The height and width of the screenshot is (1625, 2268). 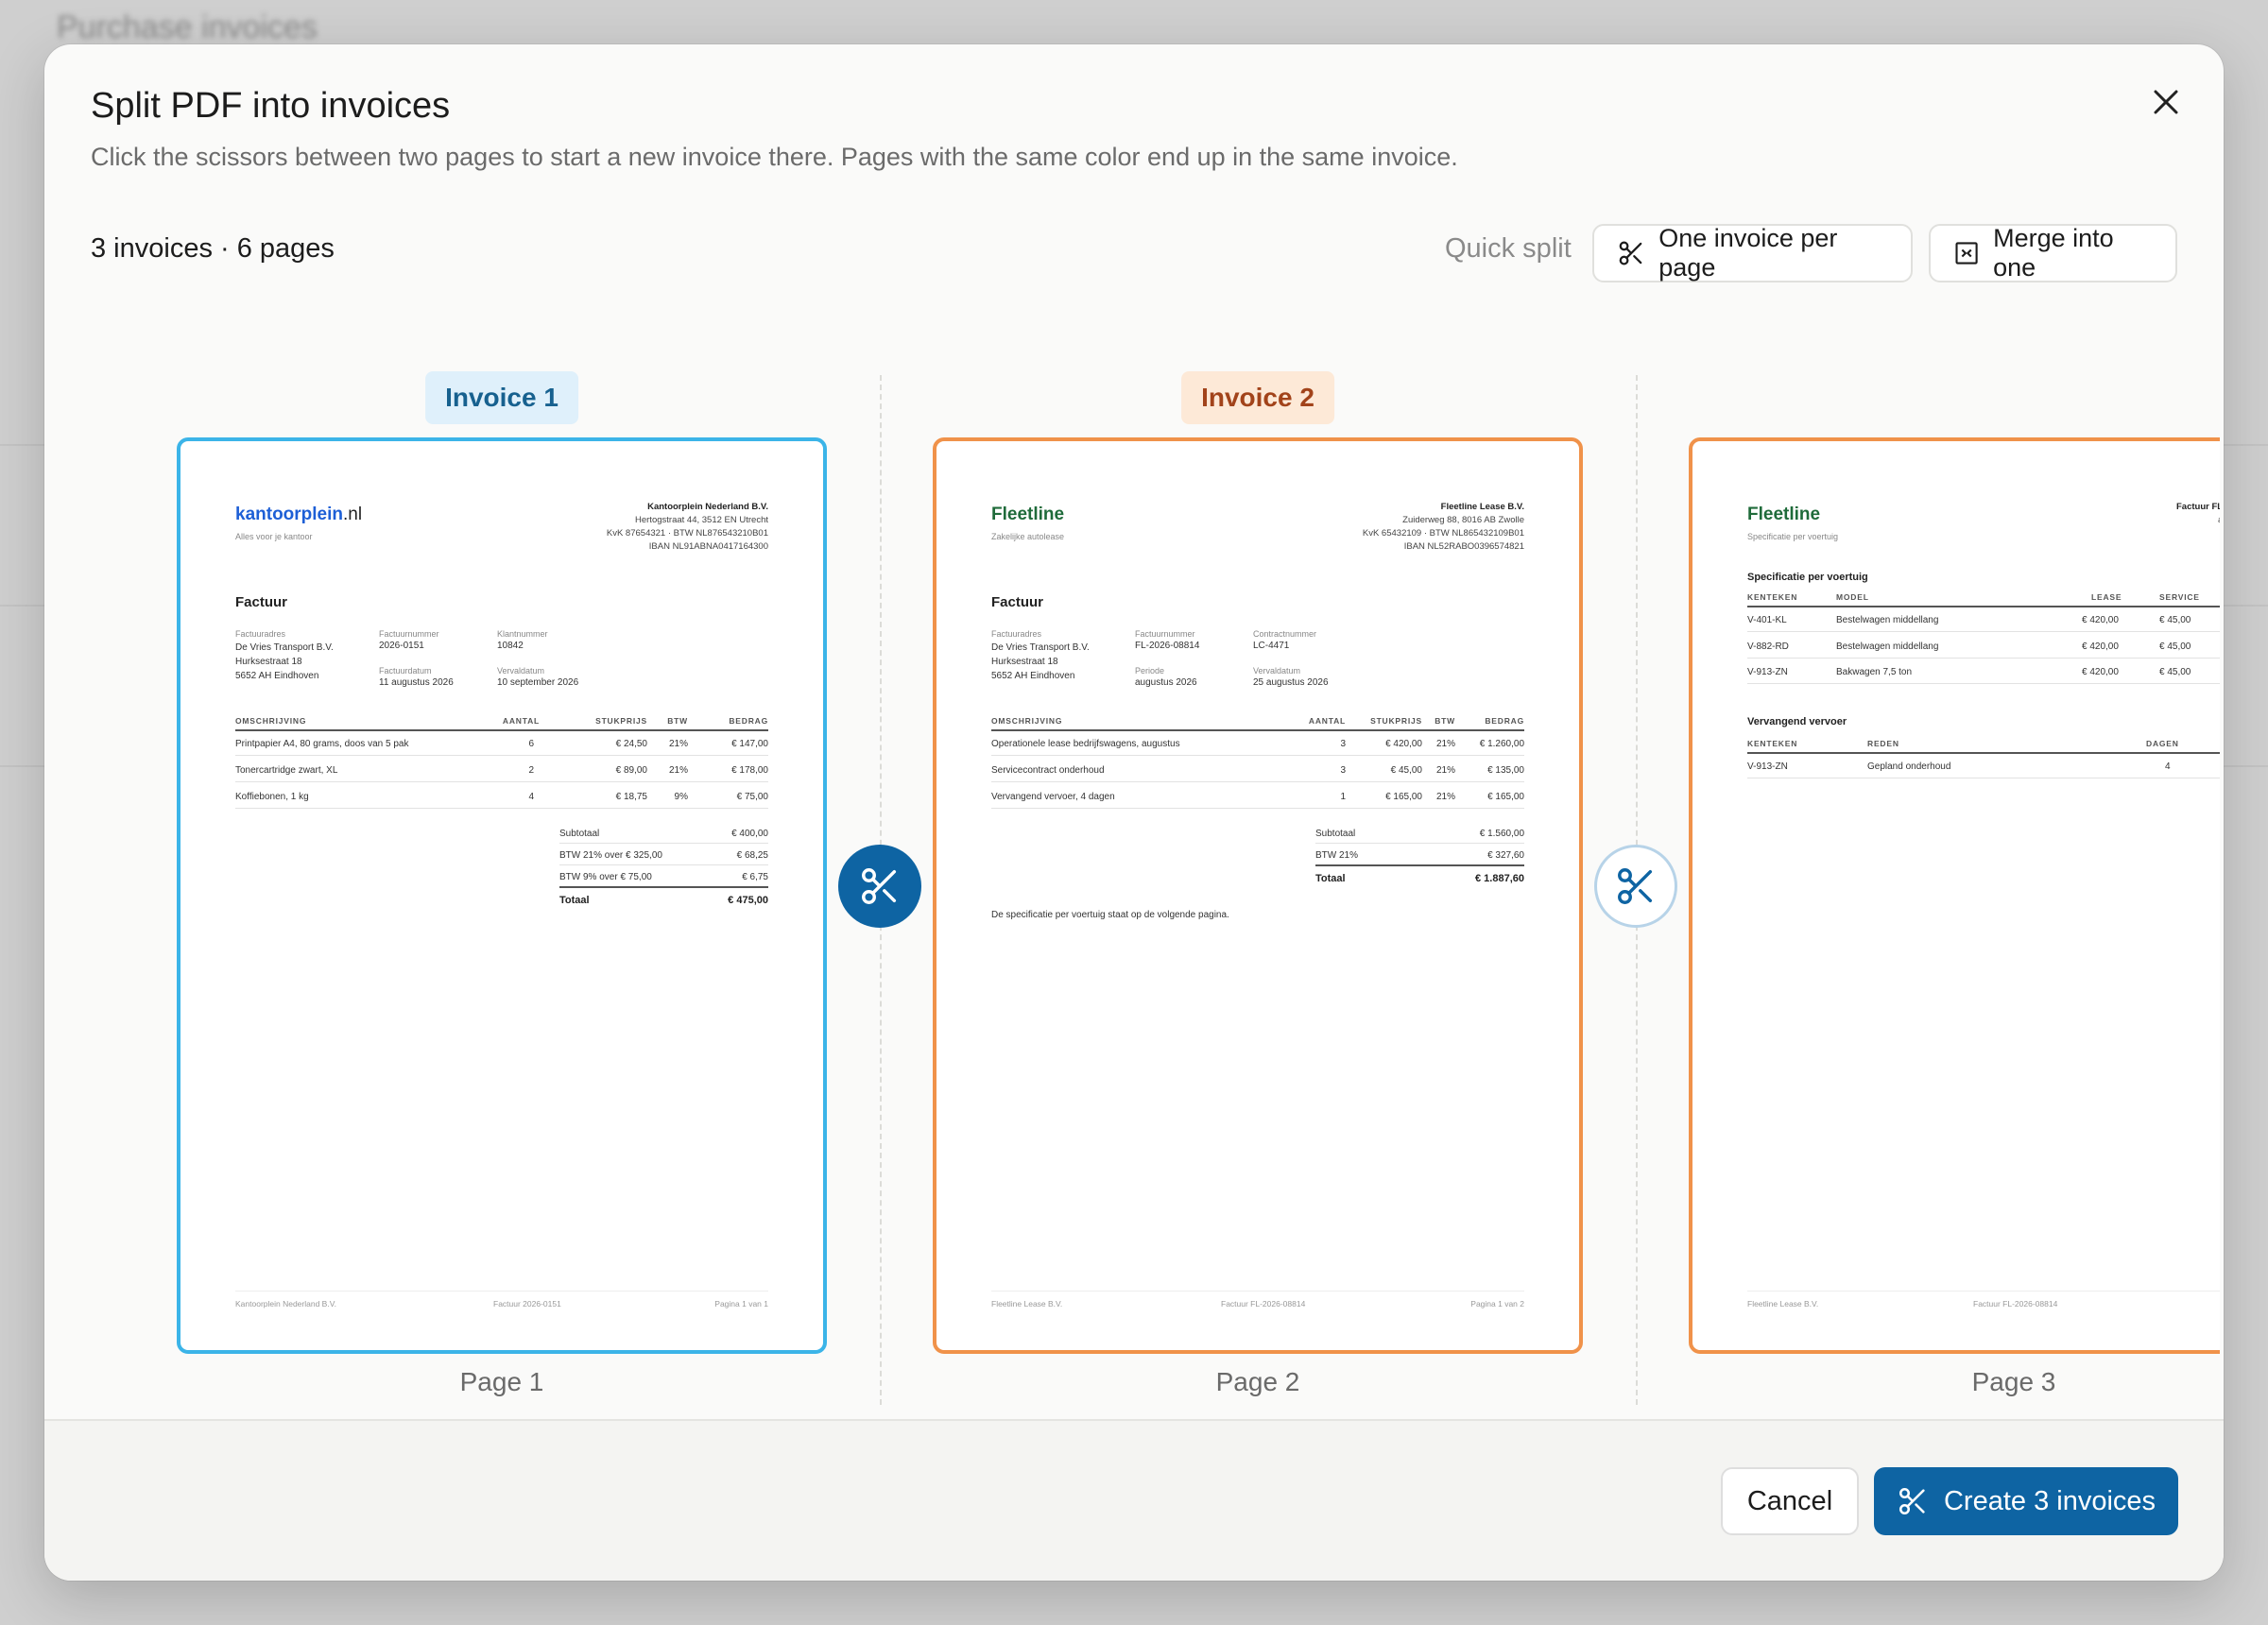 What do you see at coordinates (621, 721) in the screenshot?
I see `col-header: STUKPRIJS` at bounding box center [621, 721].